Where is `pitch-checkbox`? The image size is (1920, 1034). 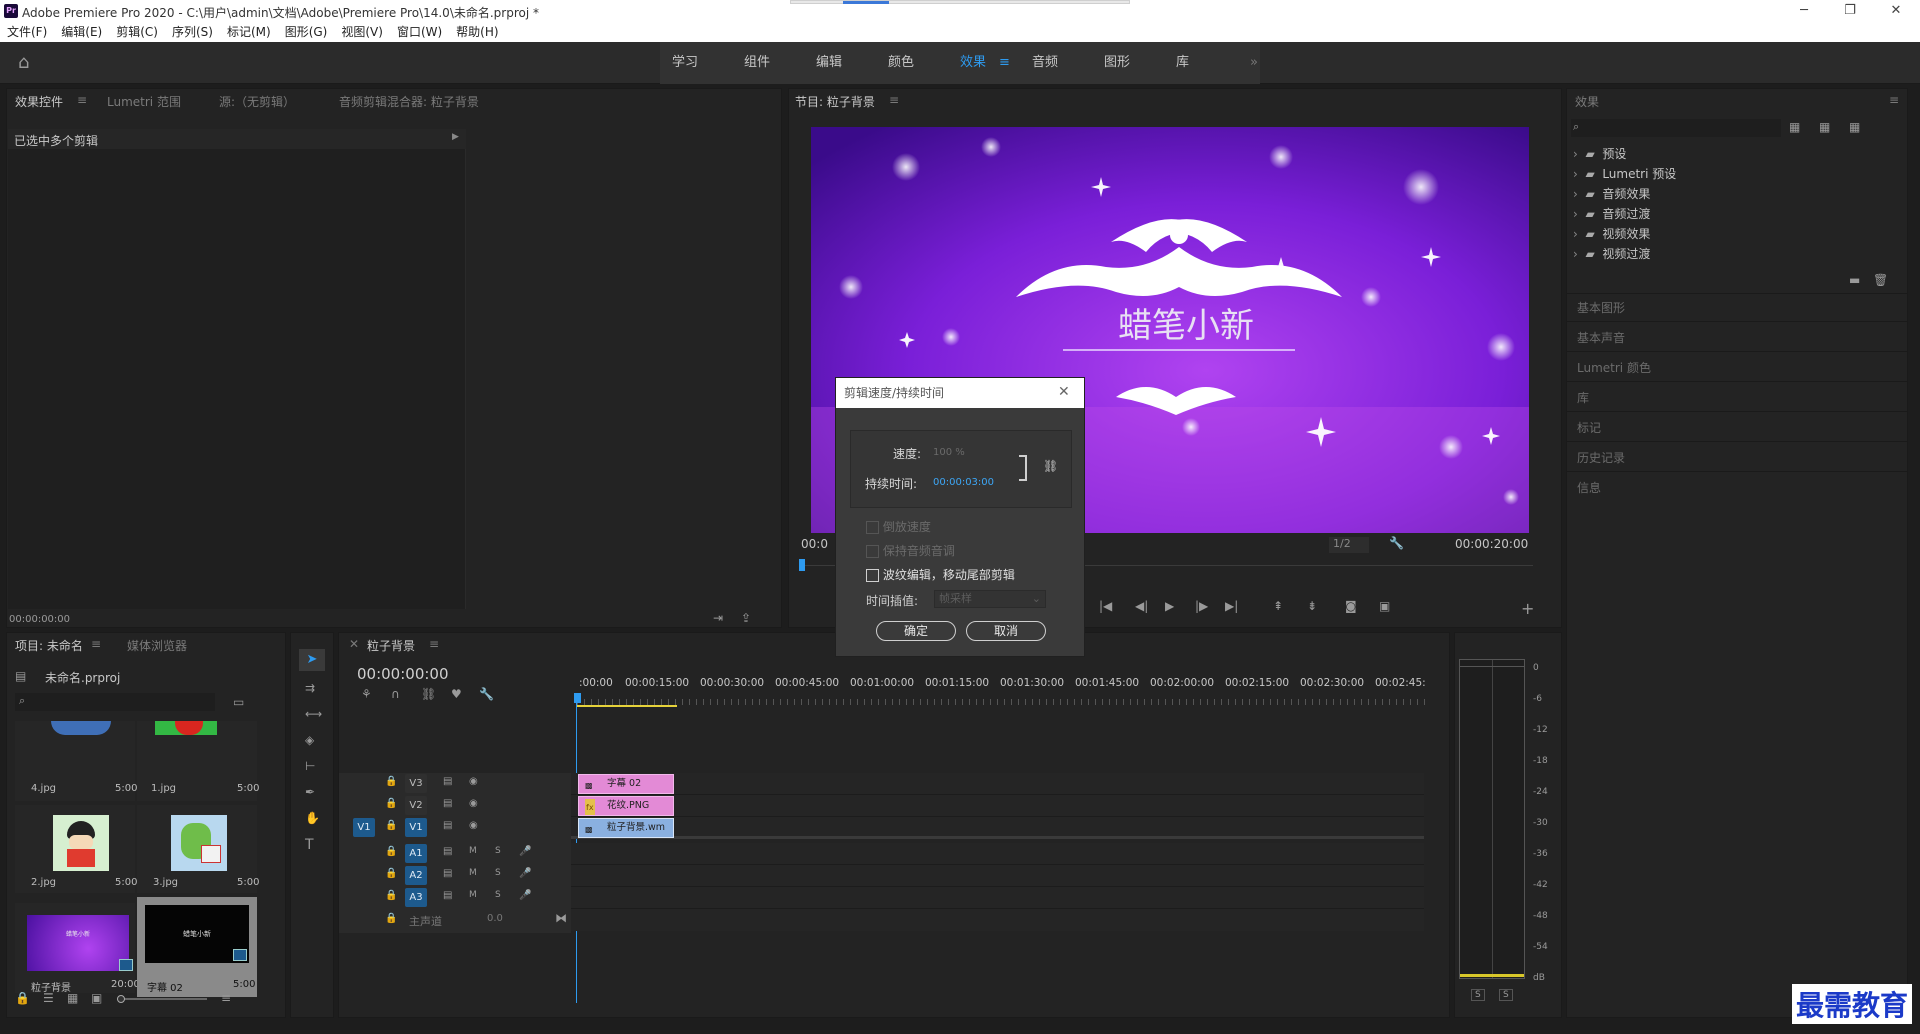
pitch-checkbox is located at coordinates (872, 551).